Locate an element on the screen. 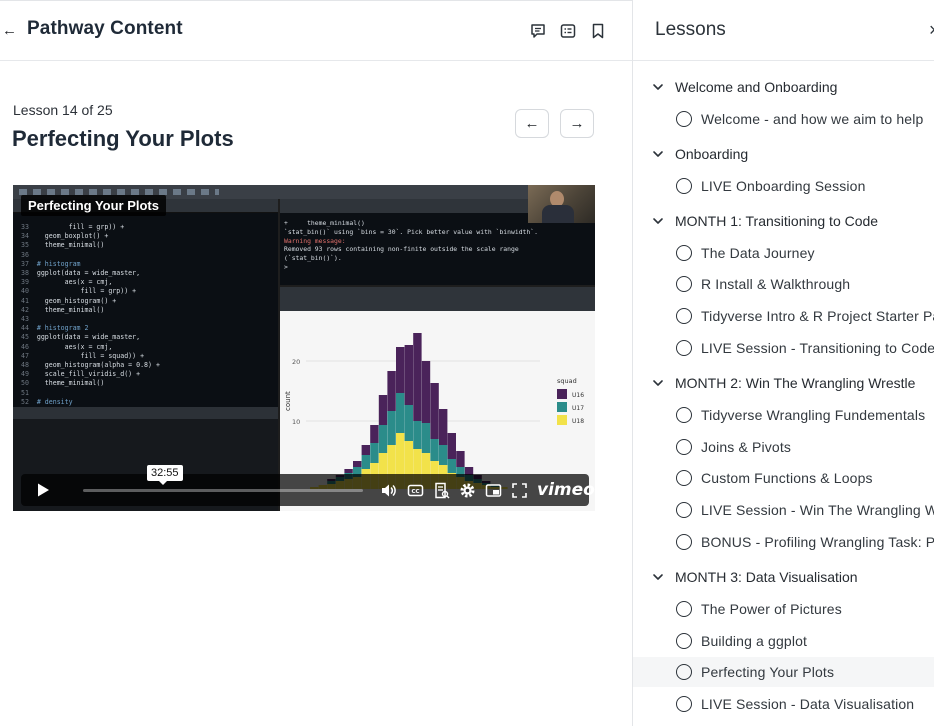 This screenshot has height=726, width=934. progress-bar: 32:55 is located at coordinates (223, 478).